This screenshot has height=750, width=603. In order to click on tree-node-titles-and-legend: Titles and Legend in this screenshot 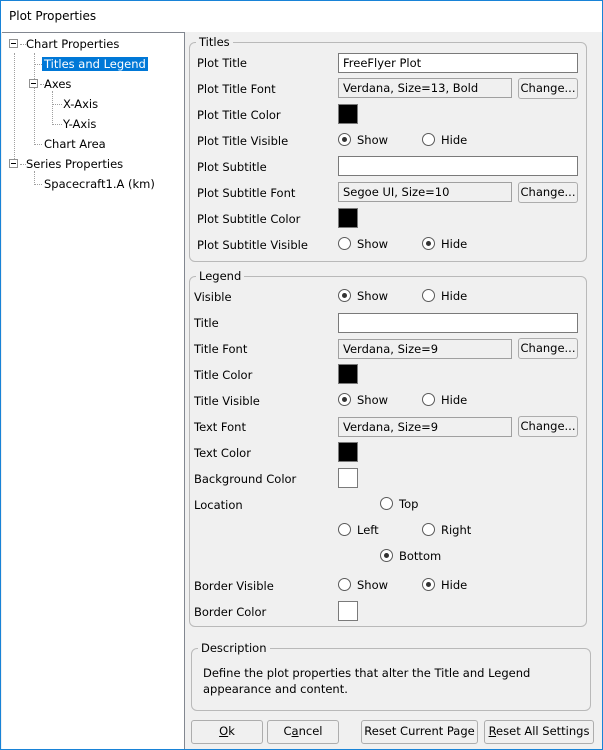, I will do `click(95, 64)`.